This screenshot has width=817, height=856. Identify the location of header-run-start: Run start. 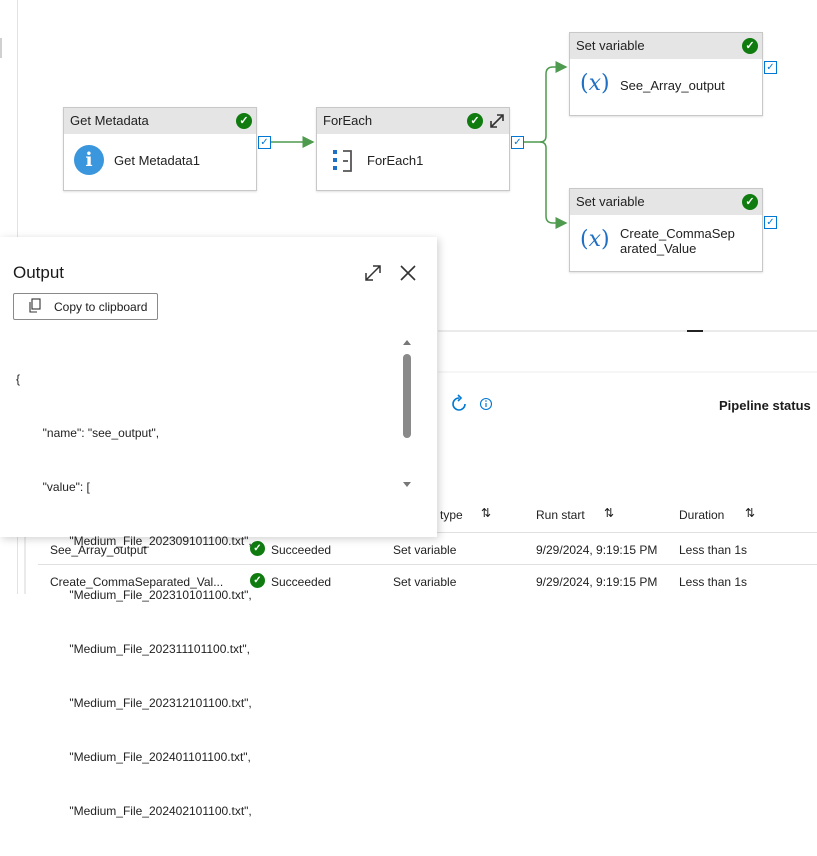
(560, 515).